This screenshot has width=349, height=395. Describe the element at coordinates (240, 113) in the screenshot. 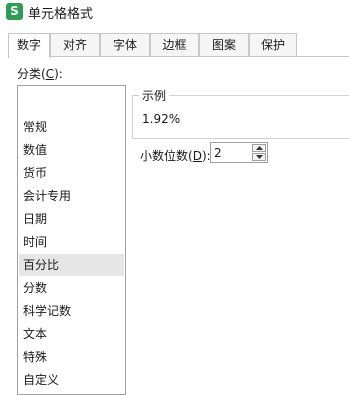

I see `sample-group: 示例 1.92%` at that location.